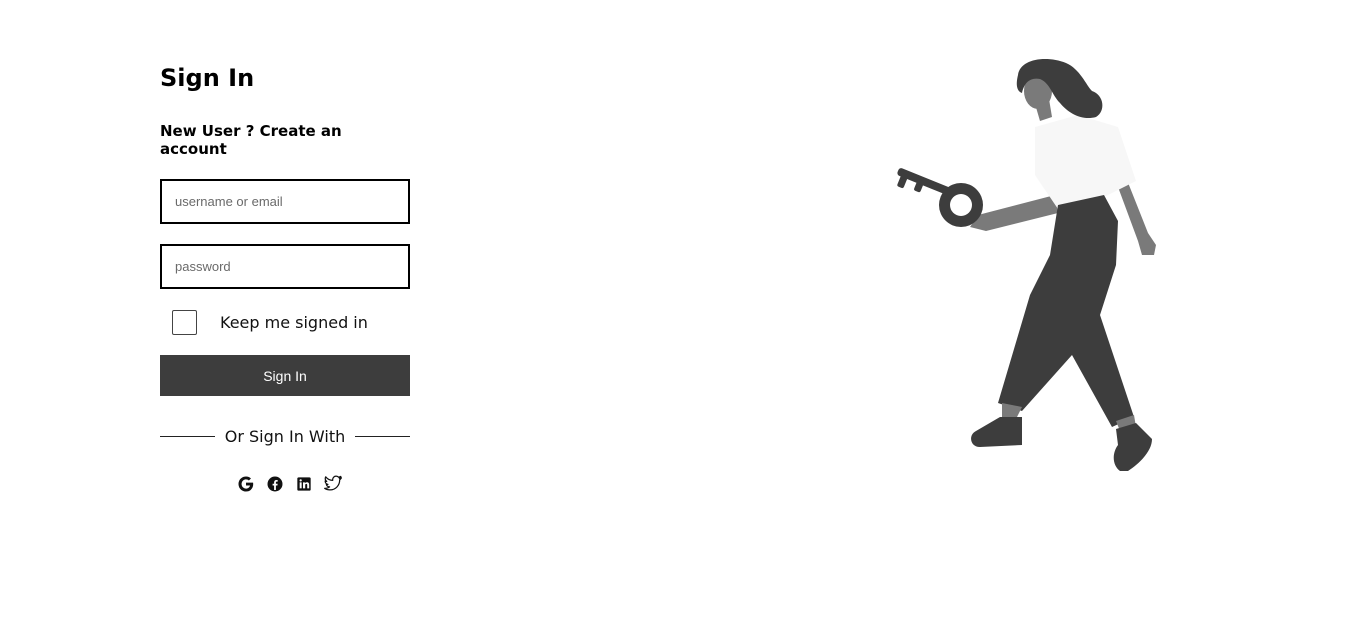  Describe the element at coordinates (1026, 265) in the screenshot. I see `woman-holding-key-illustration` at that location.